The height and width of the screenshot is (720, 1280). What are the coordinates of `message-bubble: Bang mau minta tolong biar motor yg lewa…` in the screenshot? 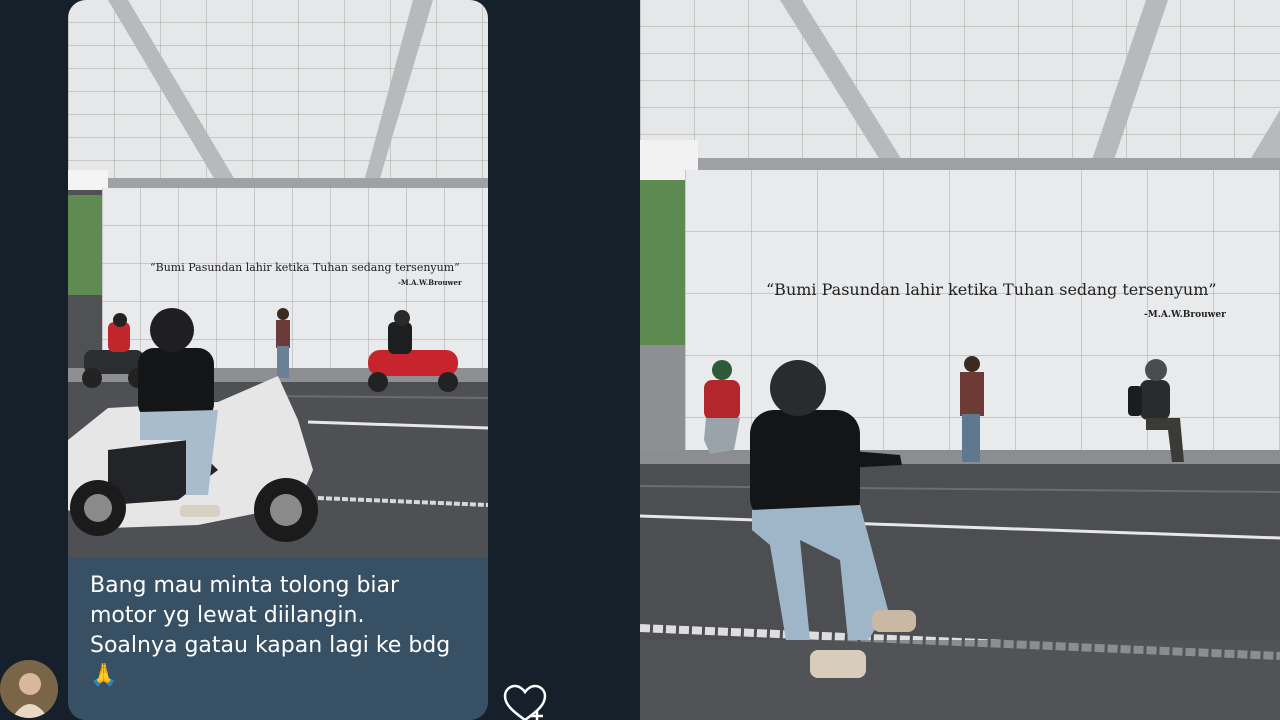 It's located at (278, 638).